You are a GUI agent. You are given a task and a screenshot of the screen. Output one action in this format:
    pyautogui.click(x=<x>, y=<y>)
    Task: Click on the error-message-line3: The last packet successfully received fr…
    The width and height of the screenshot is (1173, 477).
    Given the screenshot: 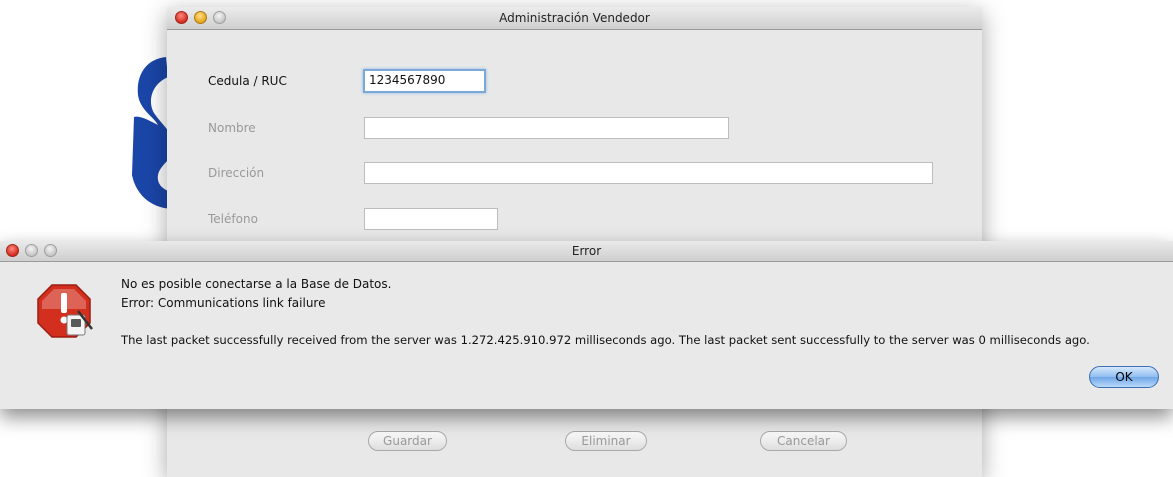 What is the action you would take?
    pyautogui.click(x=605, y=340)
    